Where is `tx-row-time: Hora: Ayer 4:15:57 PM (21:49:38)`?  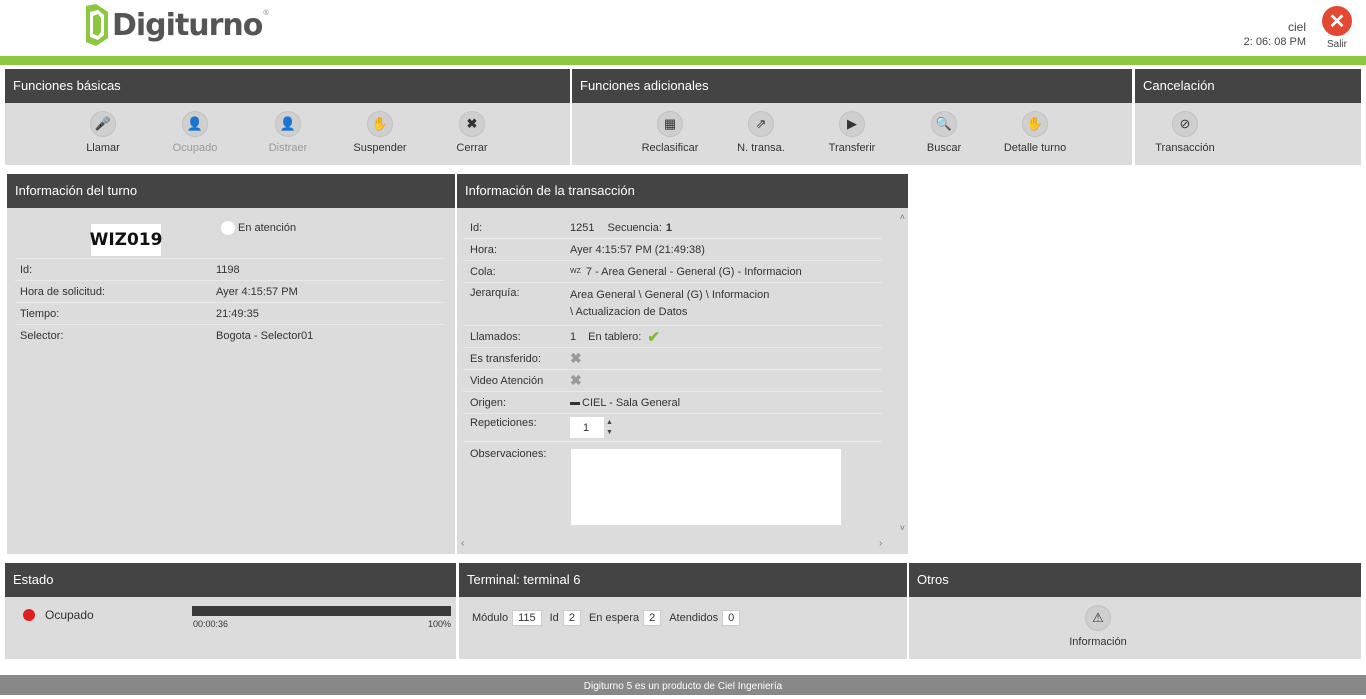 tx-row-time: Hora: Ayer 4:15:57 PM (21:49:38) is located at coordinates (672, 250).